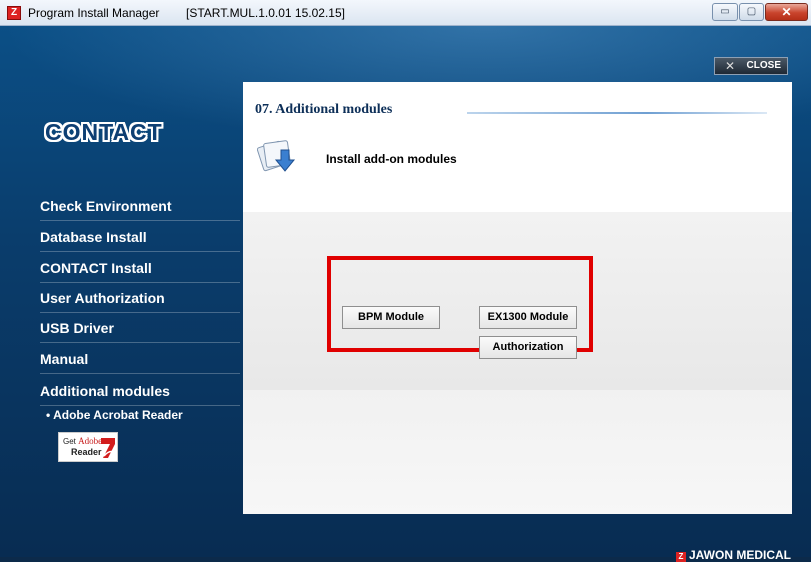 The width and height of the screenshot is (811, 562). I want to click on jawon-logo-icon: Z, so click(681, 557).